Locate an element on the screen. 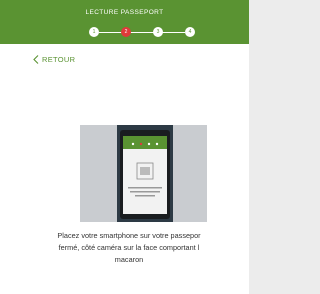 The image size is (320, 294). back-link: RETOUR is located at coordinates (54, 59).